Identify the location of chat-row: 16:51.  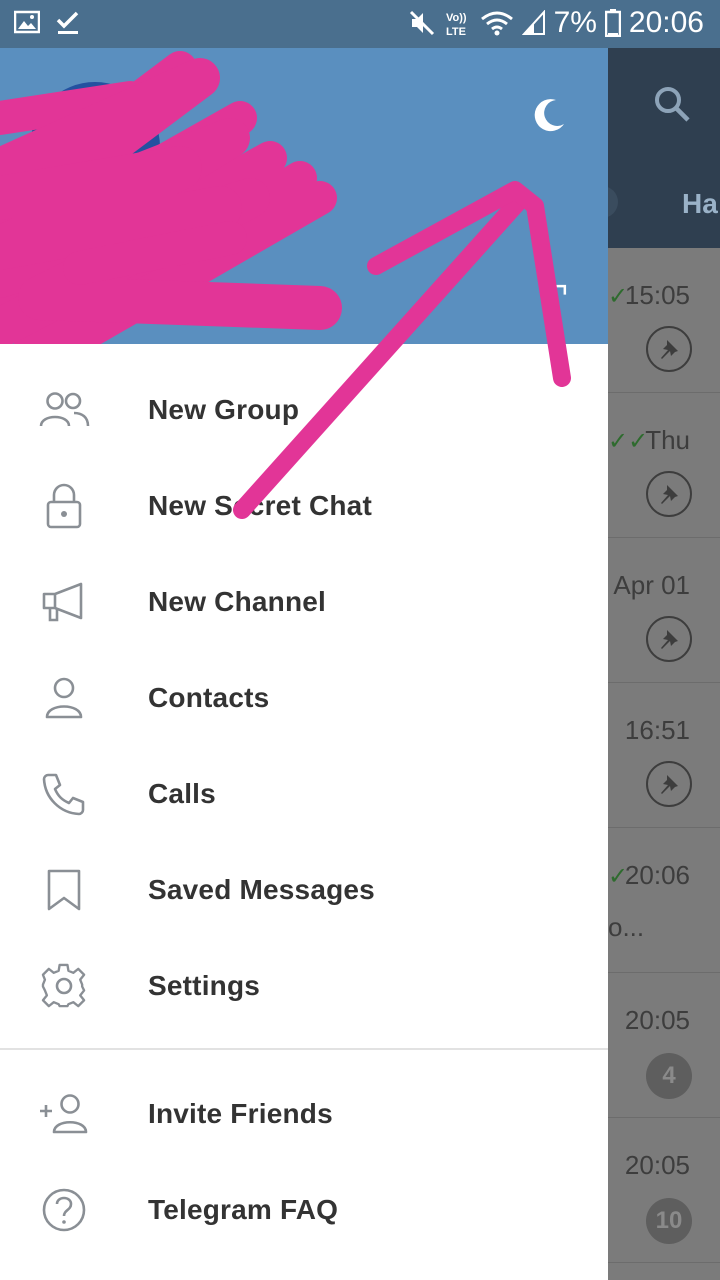
(664, 755).